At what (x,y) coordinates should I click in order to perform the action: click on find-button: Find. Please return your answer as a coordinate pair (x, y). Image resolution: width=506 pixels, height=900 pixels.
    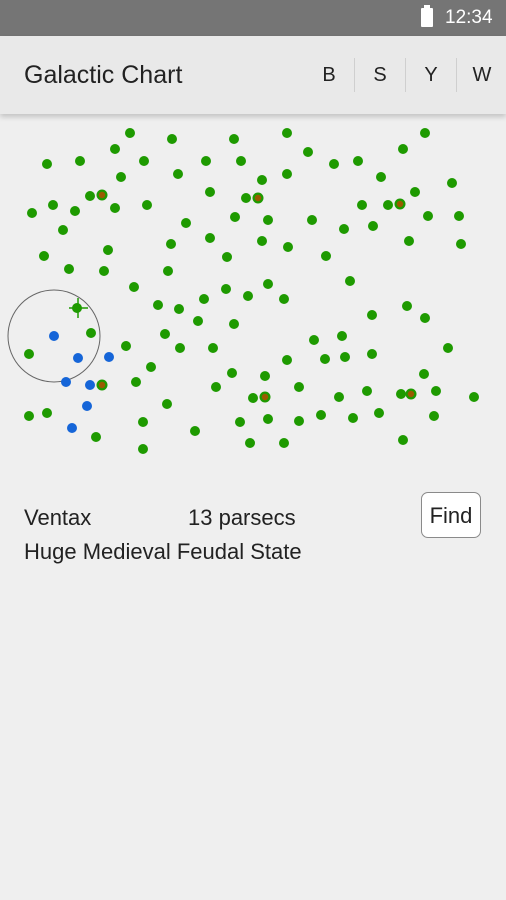
    Looking at the image, I should click on (451, 515).